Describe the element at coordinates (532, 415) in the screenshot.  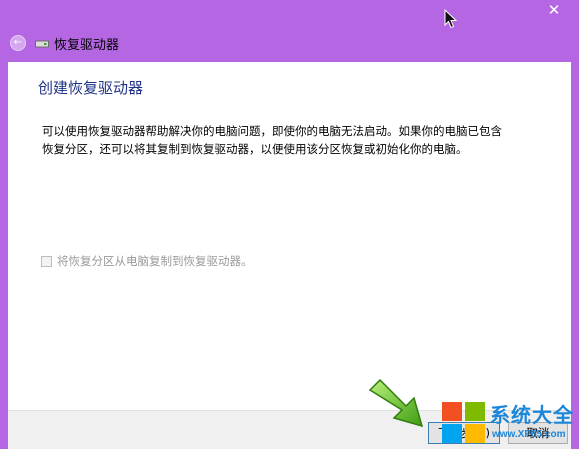
I see `watermark-brand: 系统大全` at that location.